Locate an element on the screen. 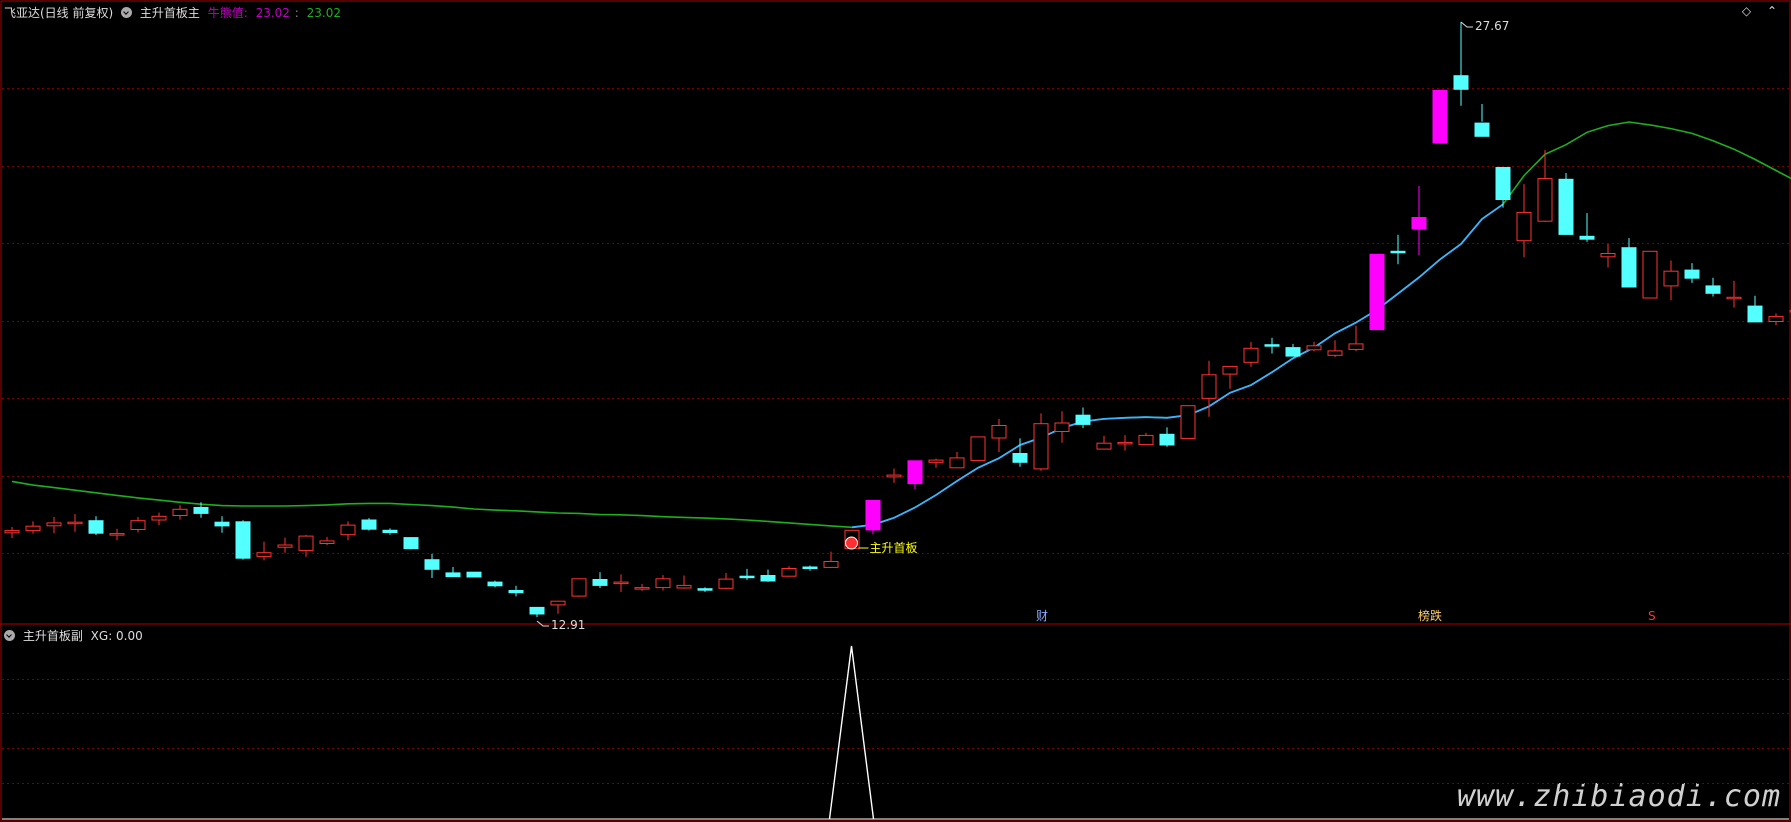 The height and width of the screenshot is (822, 1791). xg-spike-line is located at coordinates (851, 732).